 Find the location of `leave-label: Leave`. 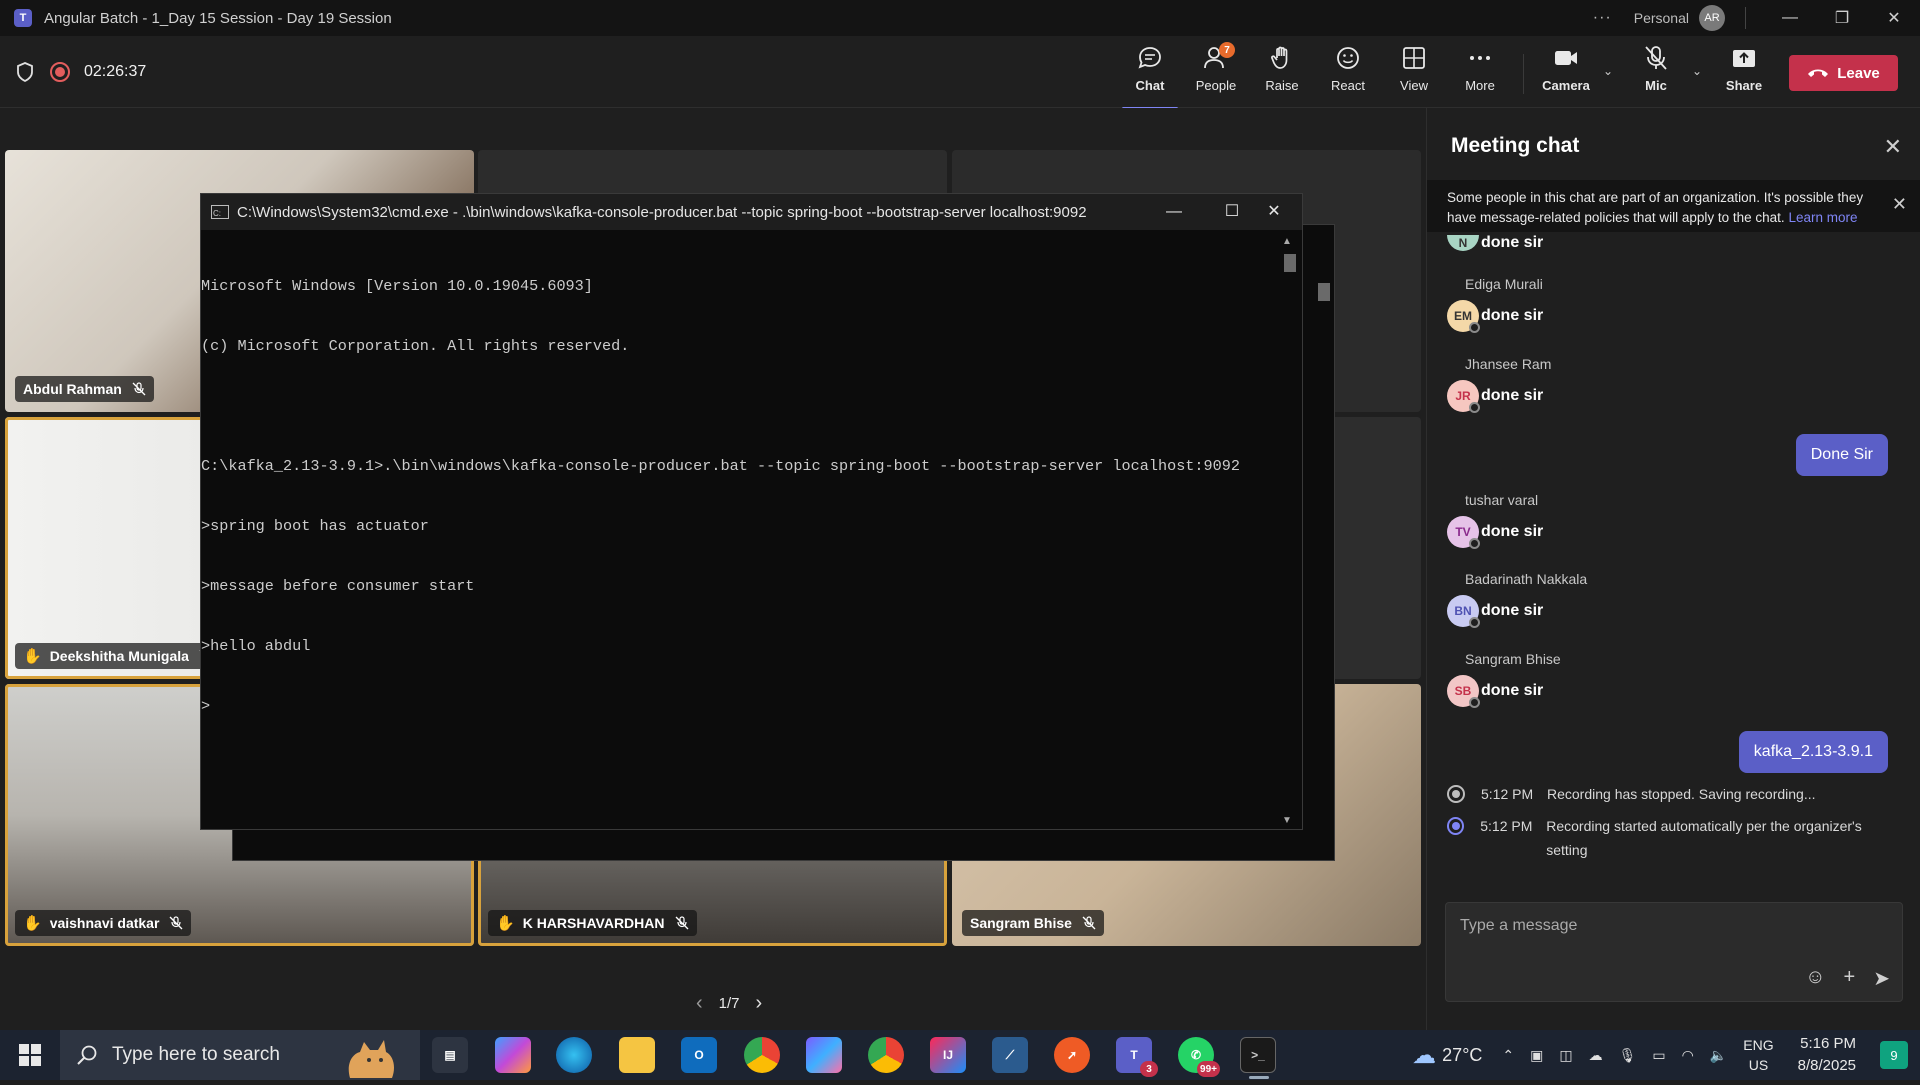

leave-label: Leave is located at coordinates (1858, 73).